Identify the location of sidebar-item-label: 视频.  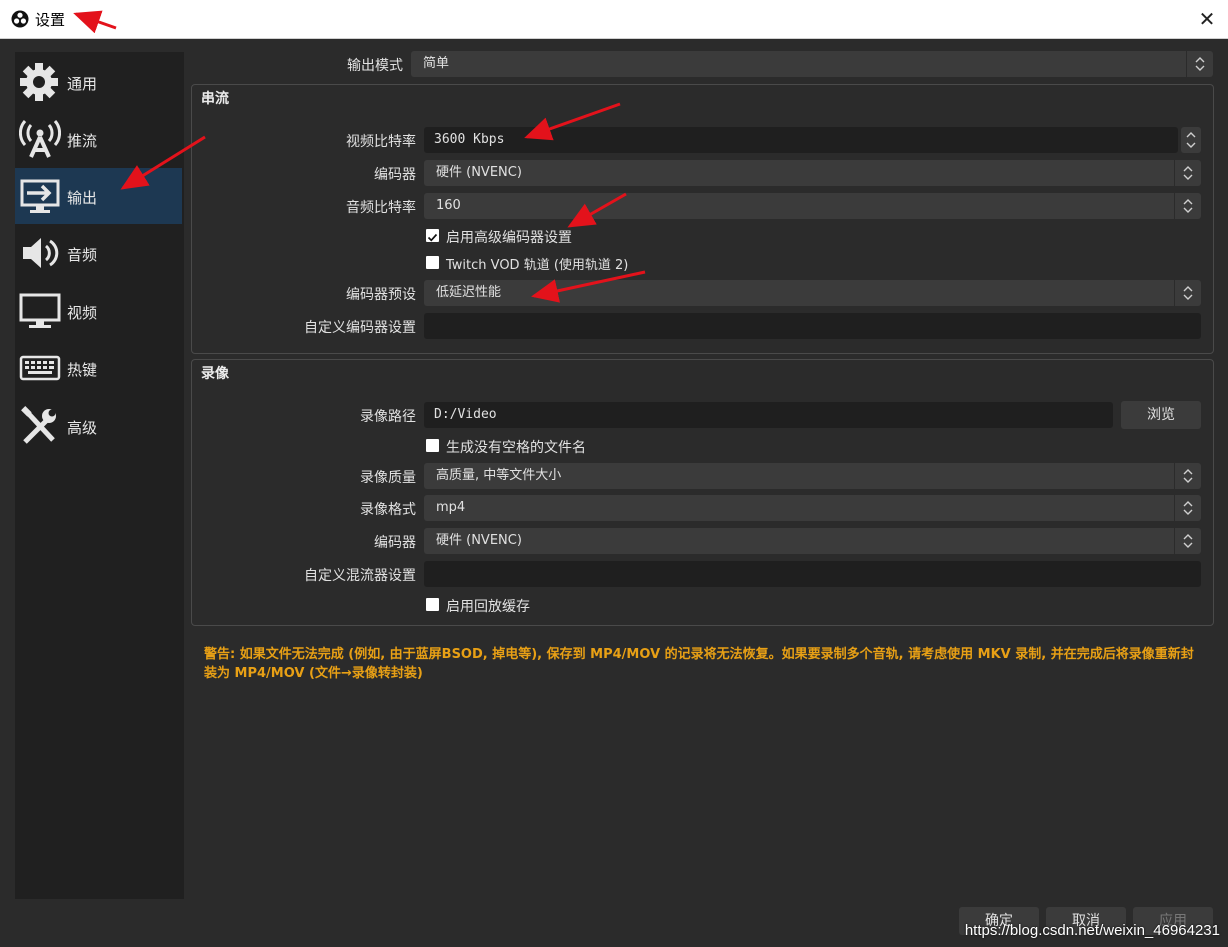
(82, 313).